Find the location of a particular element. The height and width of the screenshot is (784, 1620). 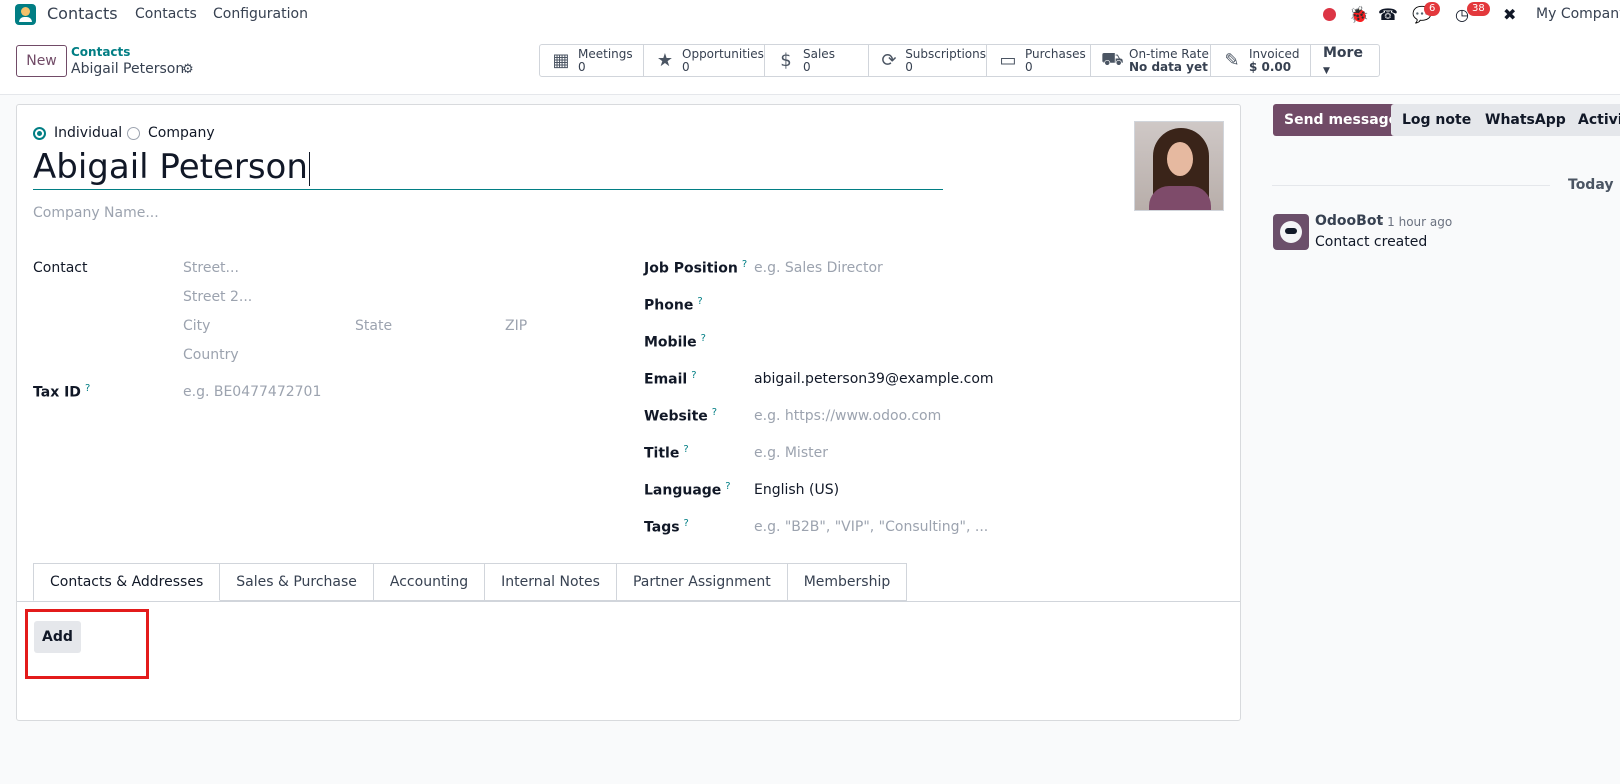

mobile-text: Mobile is located at coordinates (670, 342).